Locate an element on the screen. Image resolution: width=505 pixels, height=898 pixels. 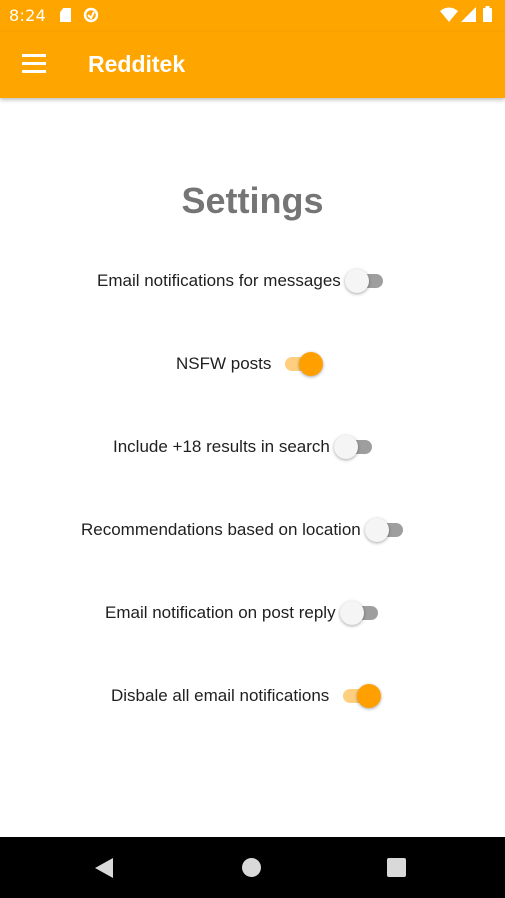
app-title: Redditek is located at coordinates (137, 64).